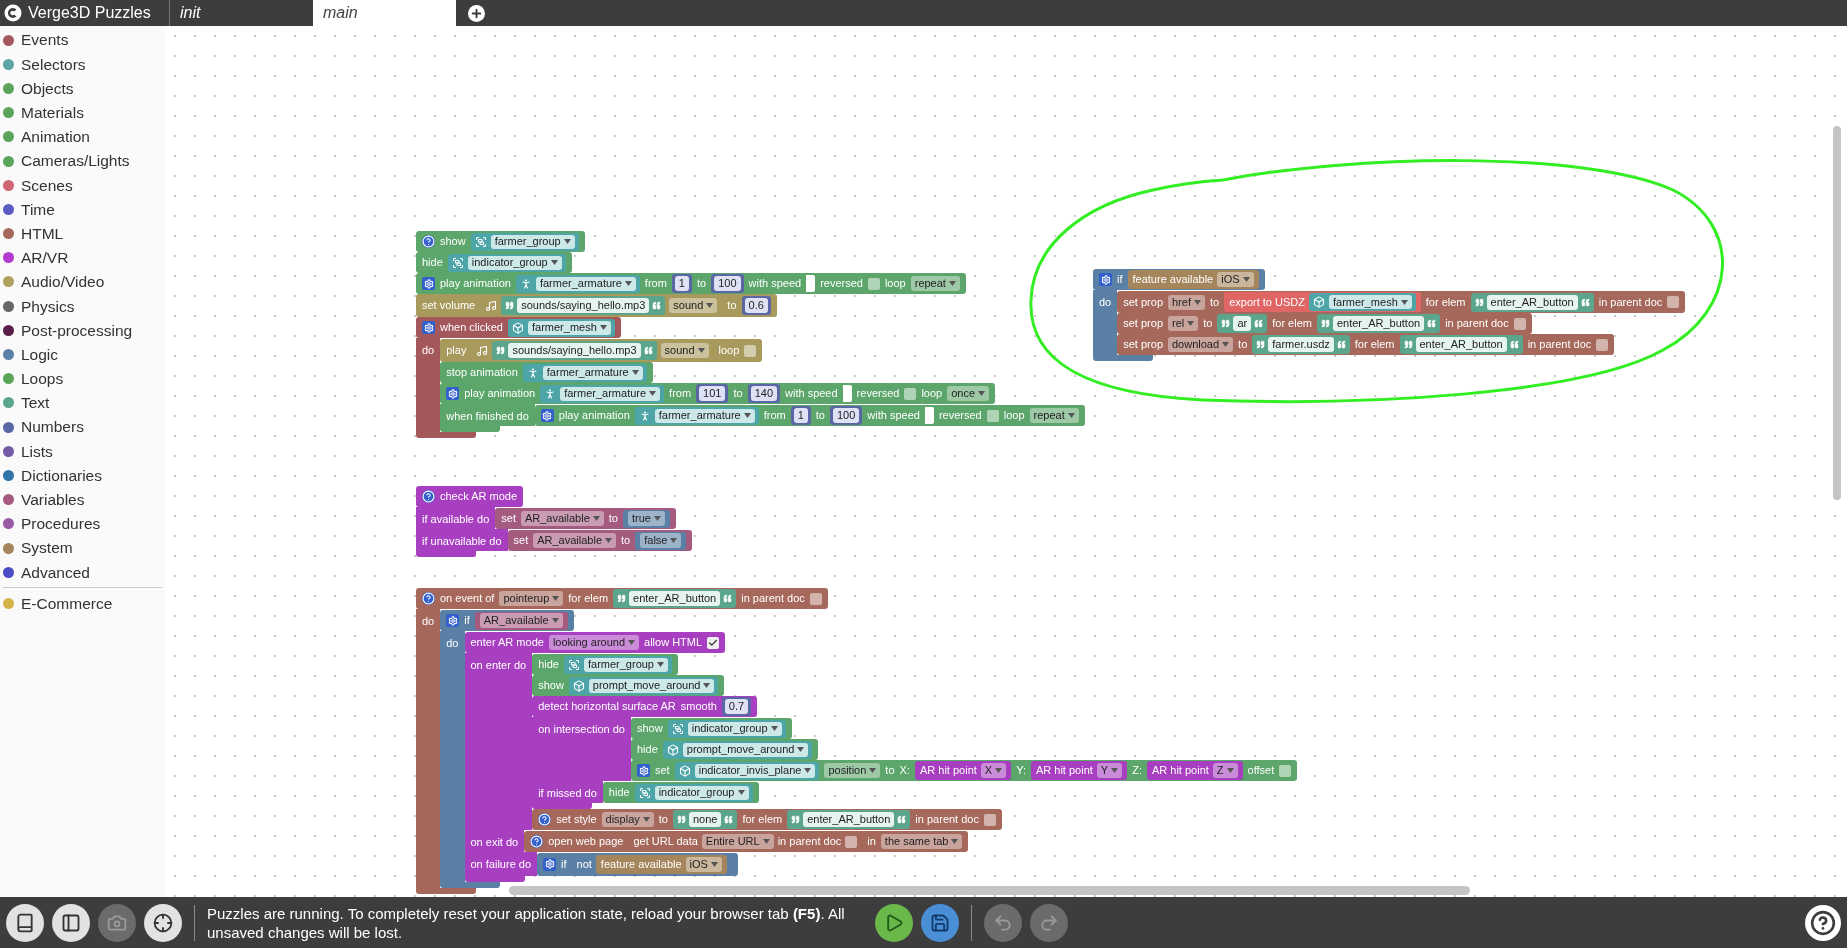 Image resolution: width=1847 pixels, height=948 pixels. What do you see at coordinates (646, 518) in the screenshot?
I see `dropdown-field: true` at bounding box center [646, 518].